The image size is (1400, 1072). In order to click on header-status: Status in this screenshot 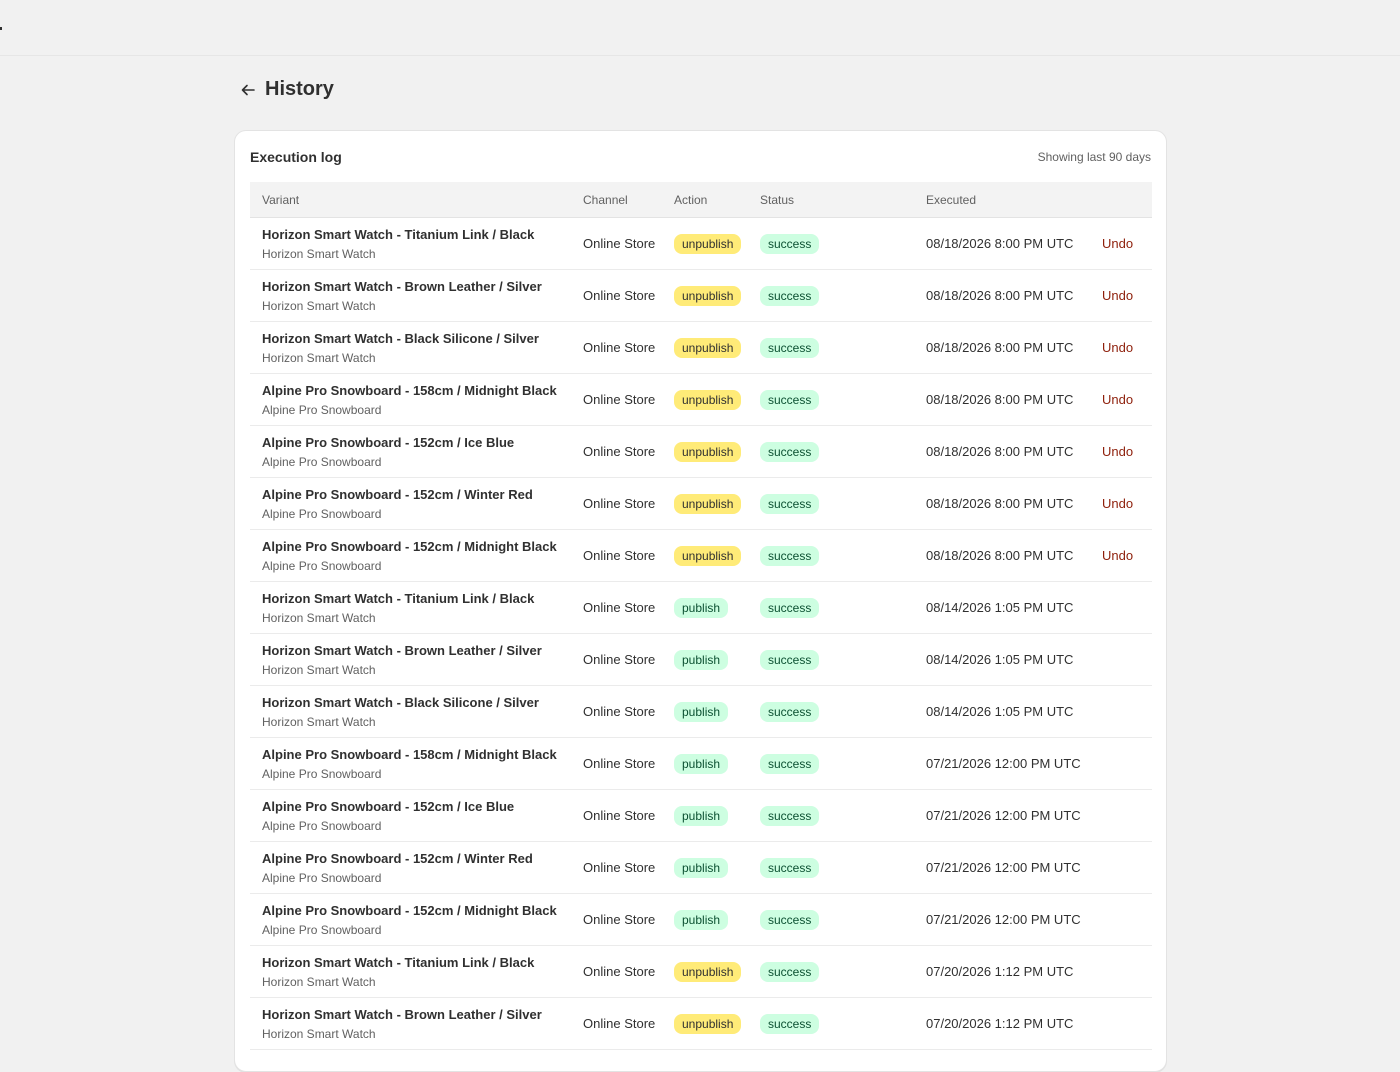, I will do `click(843, 200)`.